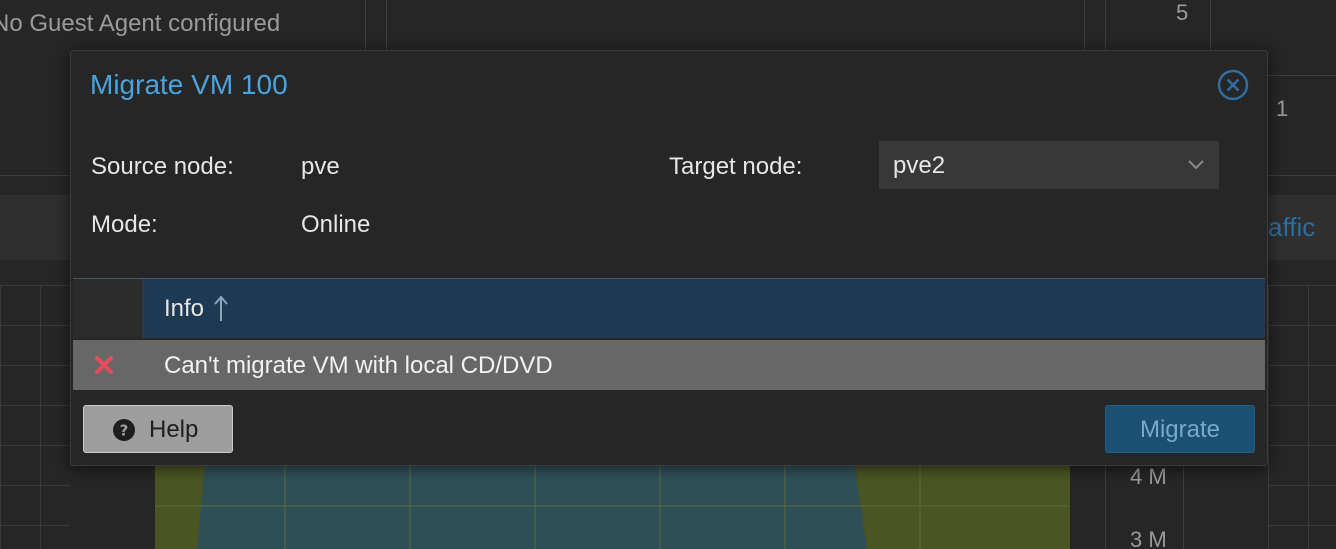  I want to click on close-circle-icon, so click(1233, 85).